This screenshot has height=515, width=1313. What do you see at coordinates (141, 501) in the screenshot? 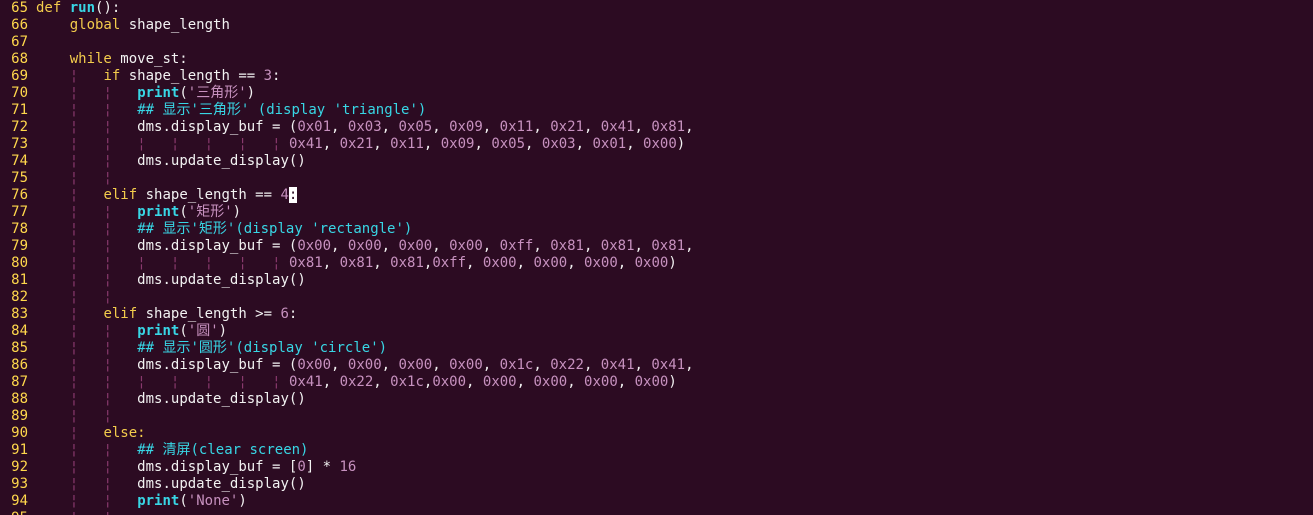
I see `code-text: ¦ ¦ print('None')` at bounding box center [141, 501].